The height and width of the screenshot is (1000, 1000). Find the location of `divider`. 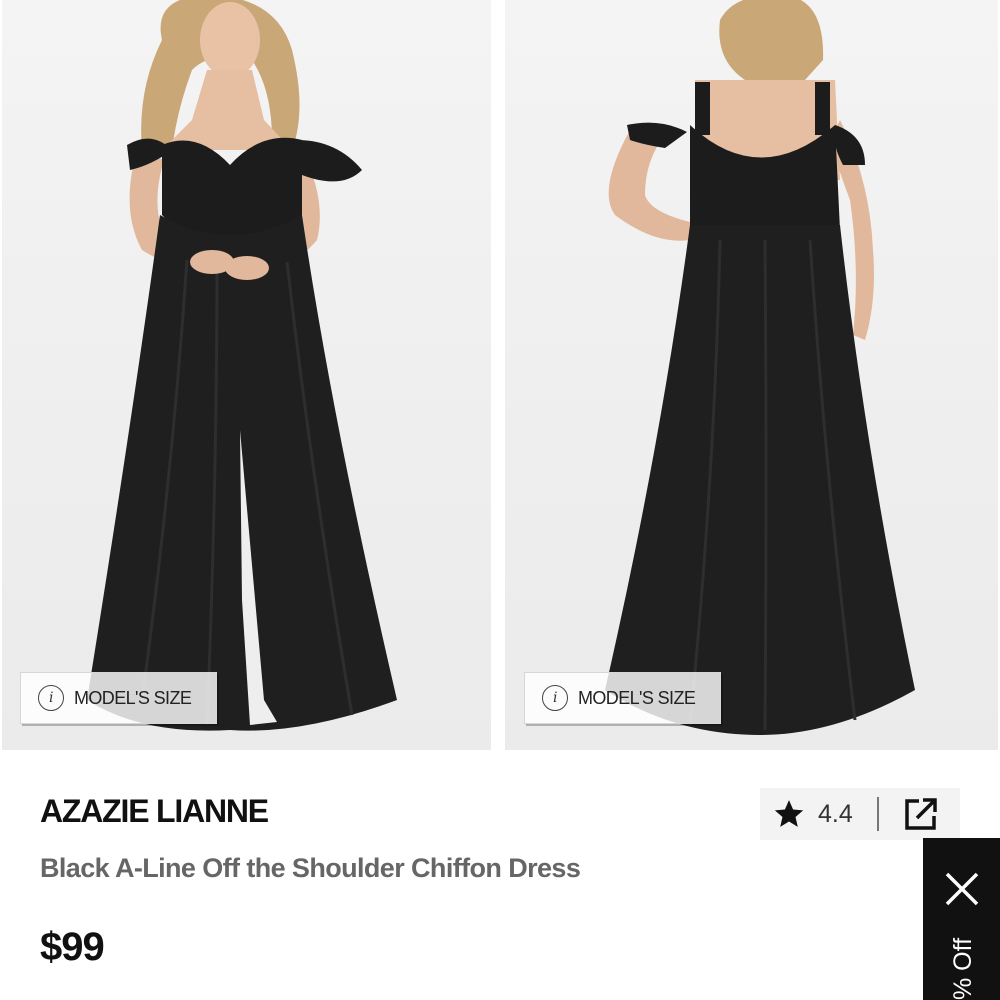

divider is located at coordinates (877, 814).